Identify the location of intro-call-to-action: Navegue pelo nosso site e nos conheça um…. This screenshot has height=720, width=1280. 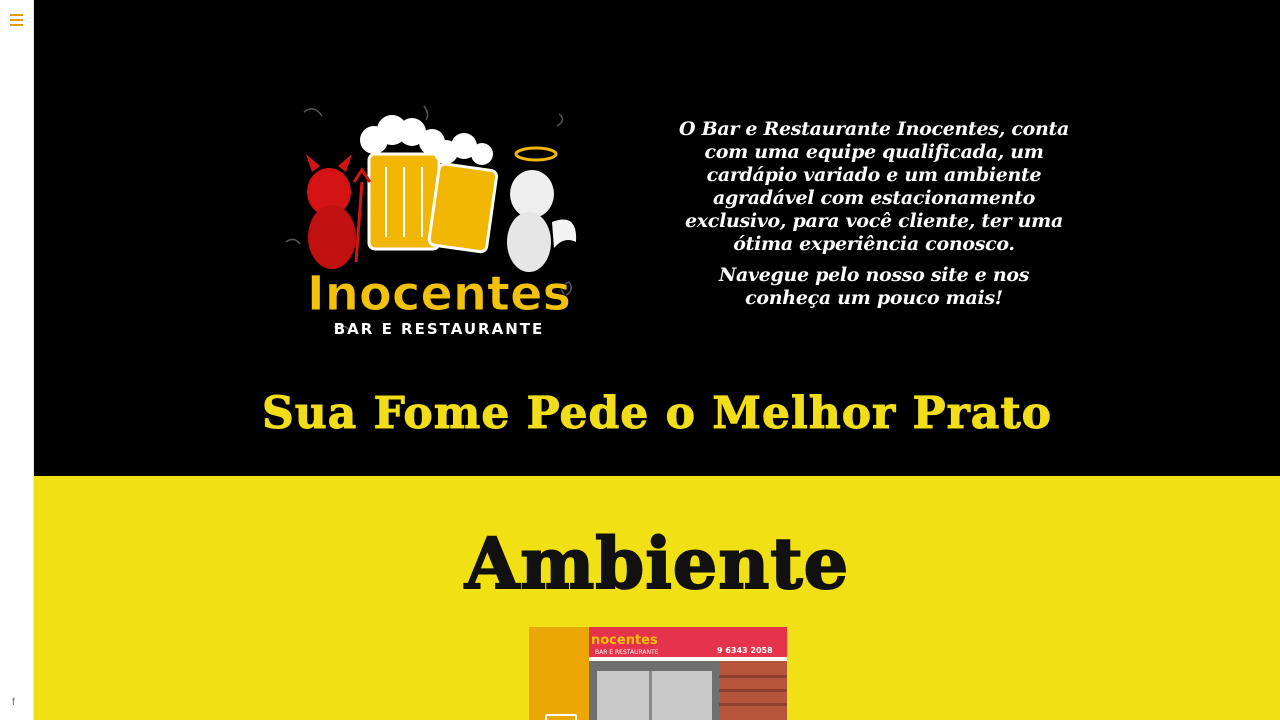
(874, 286).